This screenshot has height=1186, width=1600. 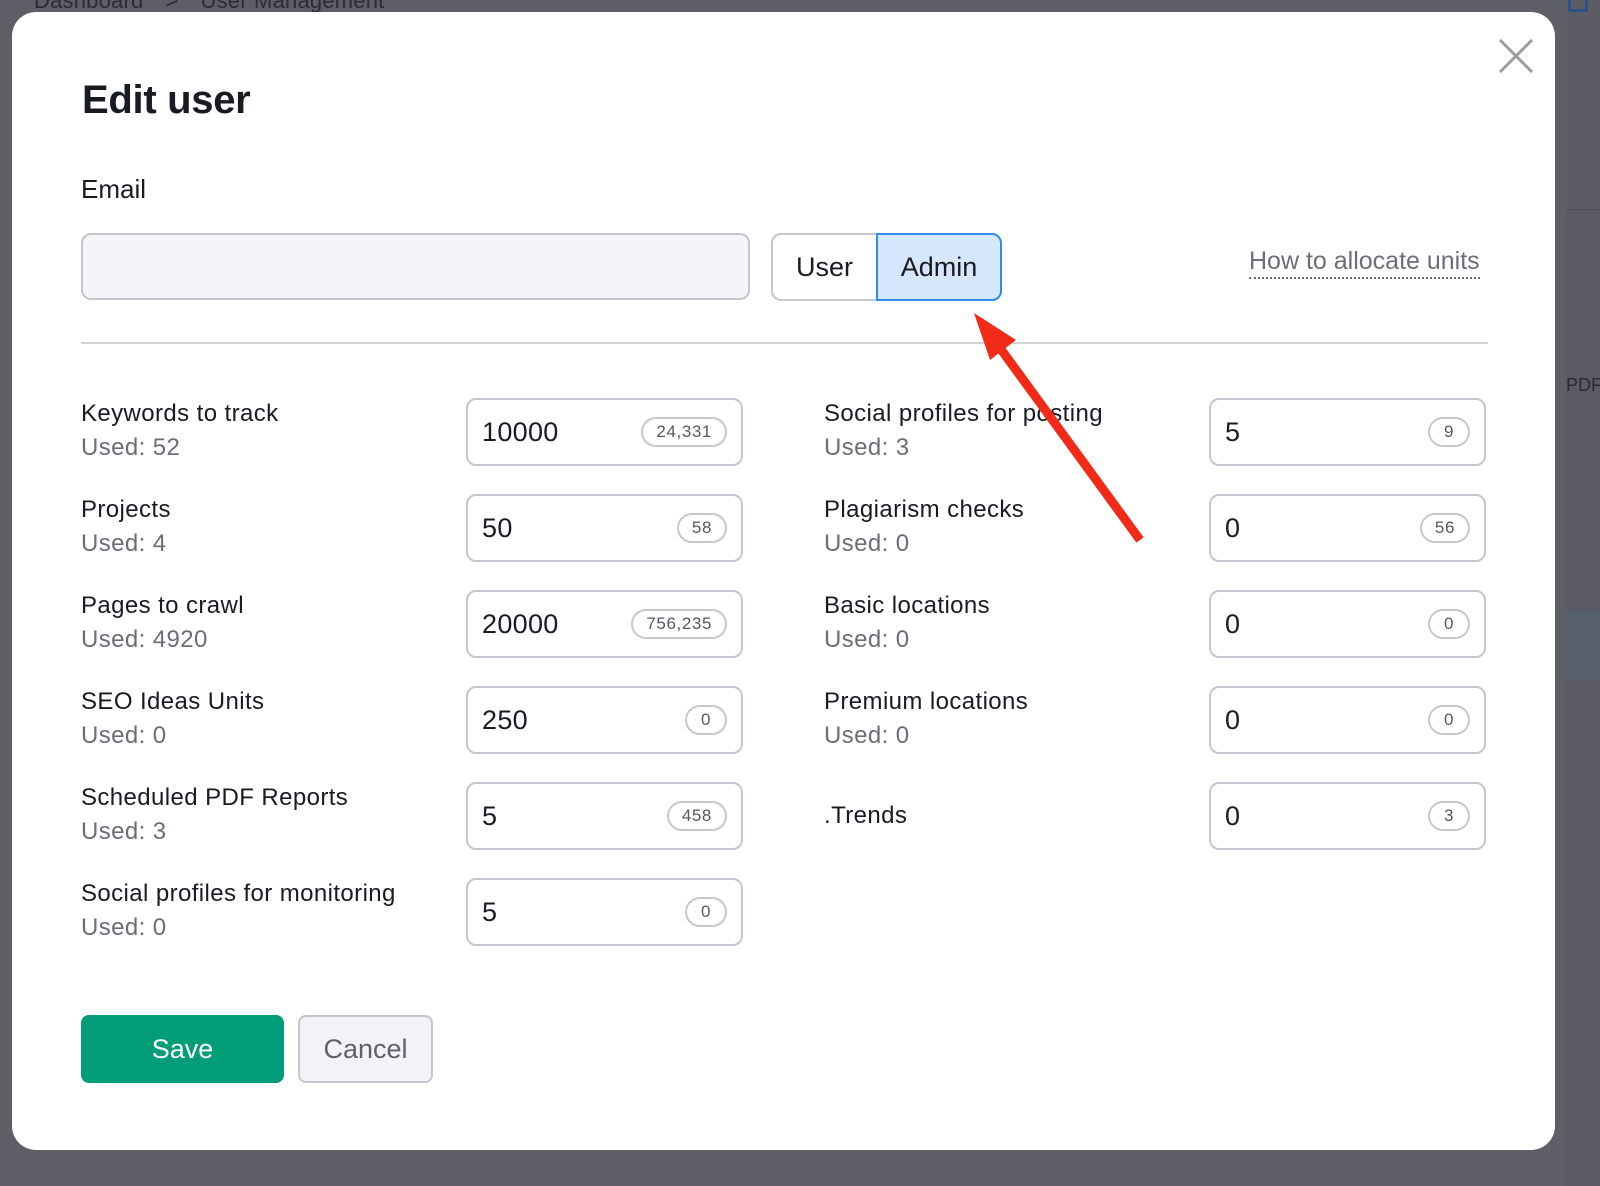 I want to click on resource-label: .Trends, so click(x=866, y=815).